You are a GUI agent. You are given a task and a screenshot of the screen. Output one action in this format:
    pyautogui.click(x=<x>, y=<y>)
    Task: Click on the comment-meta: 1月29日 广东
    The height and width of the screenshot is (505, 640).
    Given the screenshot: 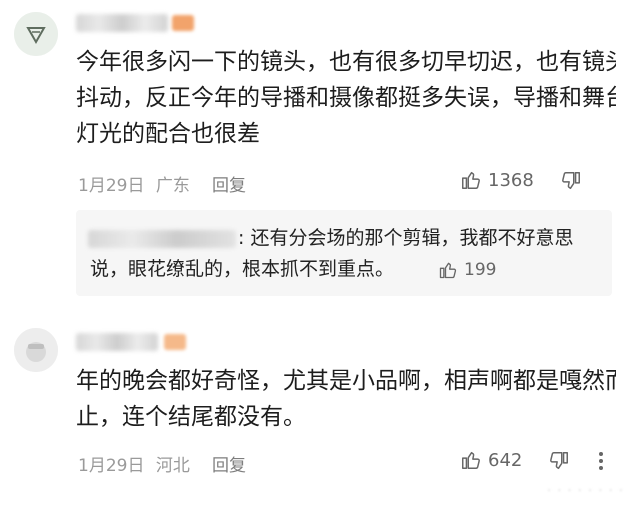 What is the action you would take?
    pyautogui.click(x=134, y=183)
    